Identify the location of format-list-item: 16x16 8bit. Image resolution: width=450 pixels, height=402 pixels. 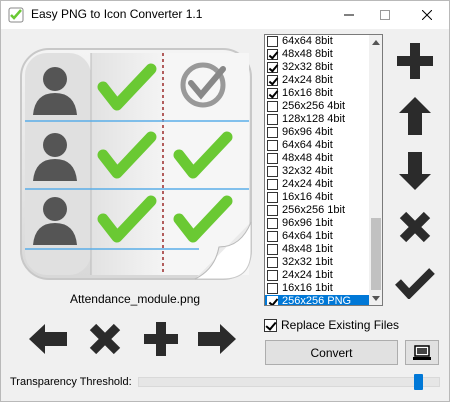
(317, 93).